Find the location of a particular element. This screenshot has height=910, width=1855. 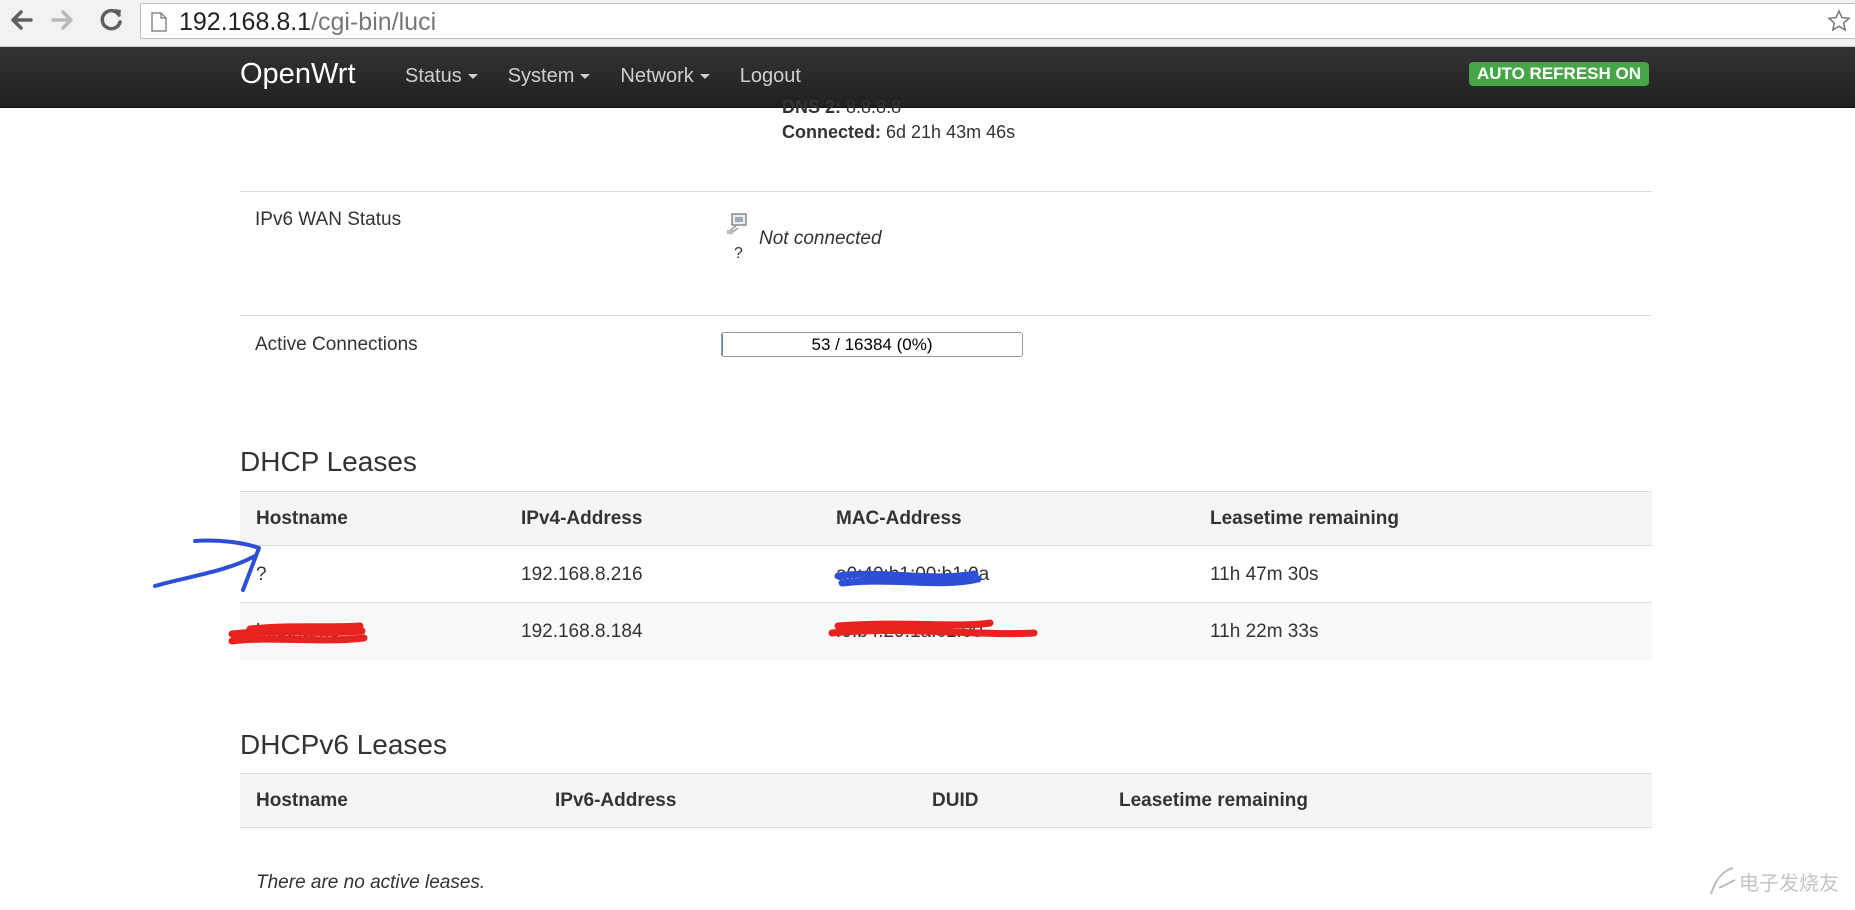

network-disconnected-icon is located at coordinates (738, 226).